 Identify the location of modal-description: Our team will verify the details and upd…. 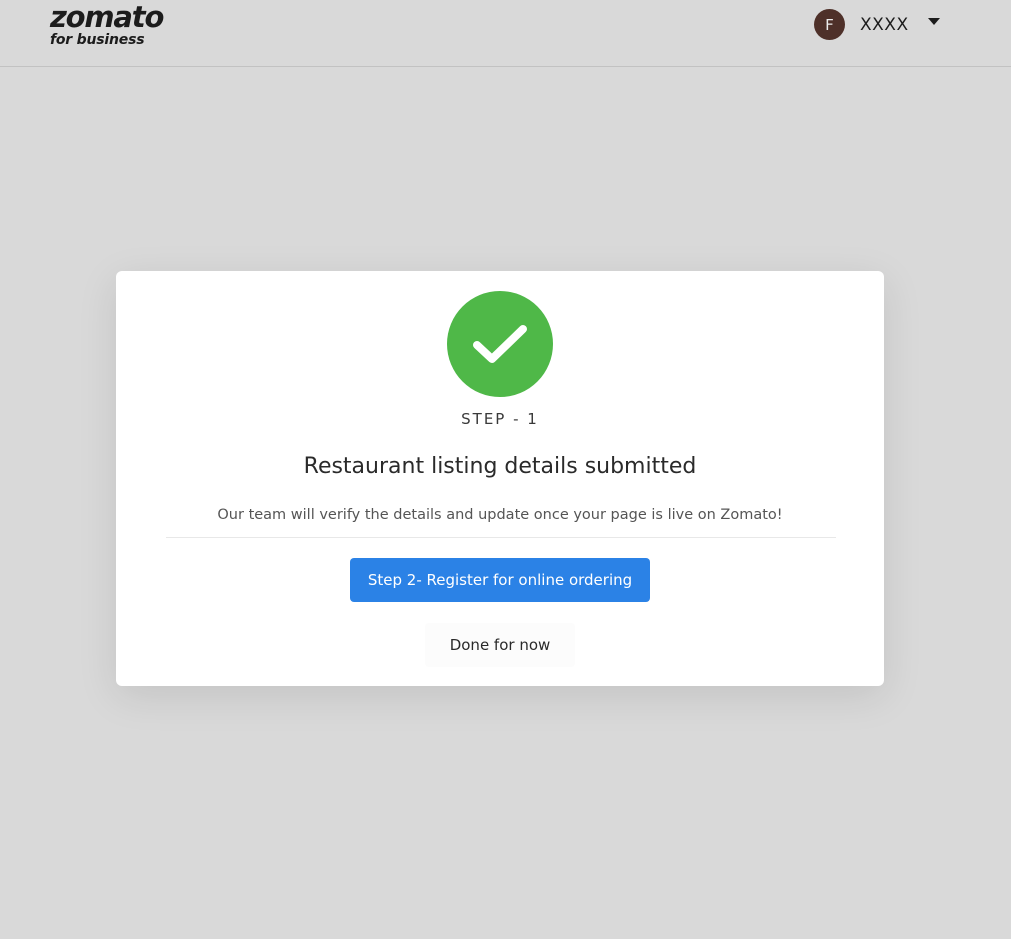
(500, 515).